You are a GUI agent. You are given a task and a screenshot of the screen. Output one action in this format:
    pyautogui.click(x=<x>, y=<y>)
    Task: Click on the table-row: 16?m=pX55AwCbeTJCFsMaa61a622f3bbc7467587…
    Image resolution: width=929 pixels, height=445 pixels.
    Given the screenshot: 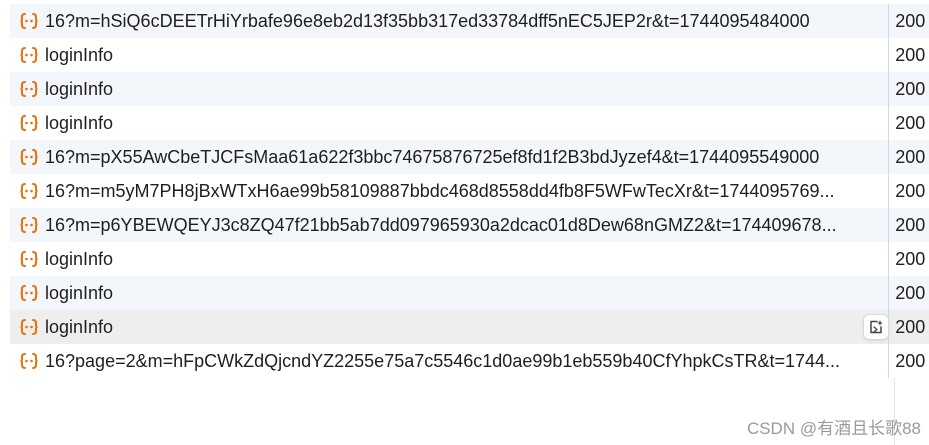 What is the action you would take?
    pyautogui.click(x=469, y=157)
    